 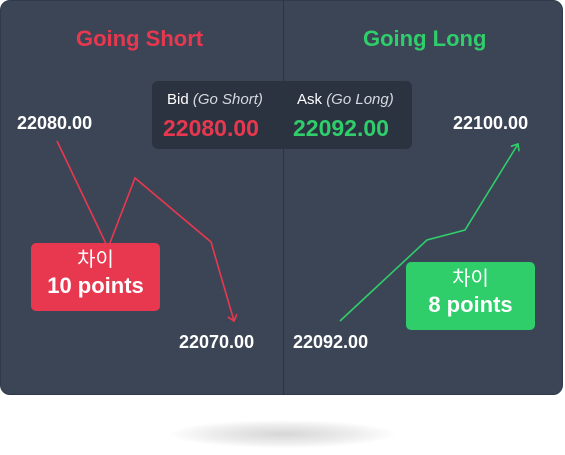 I want to click on short-difference-badge: 차이 10 points, so click(x=95, y=277).